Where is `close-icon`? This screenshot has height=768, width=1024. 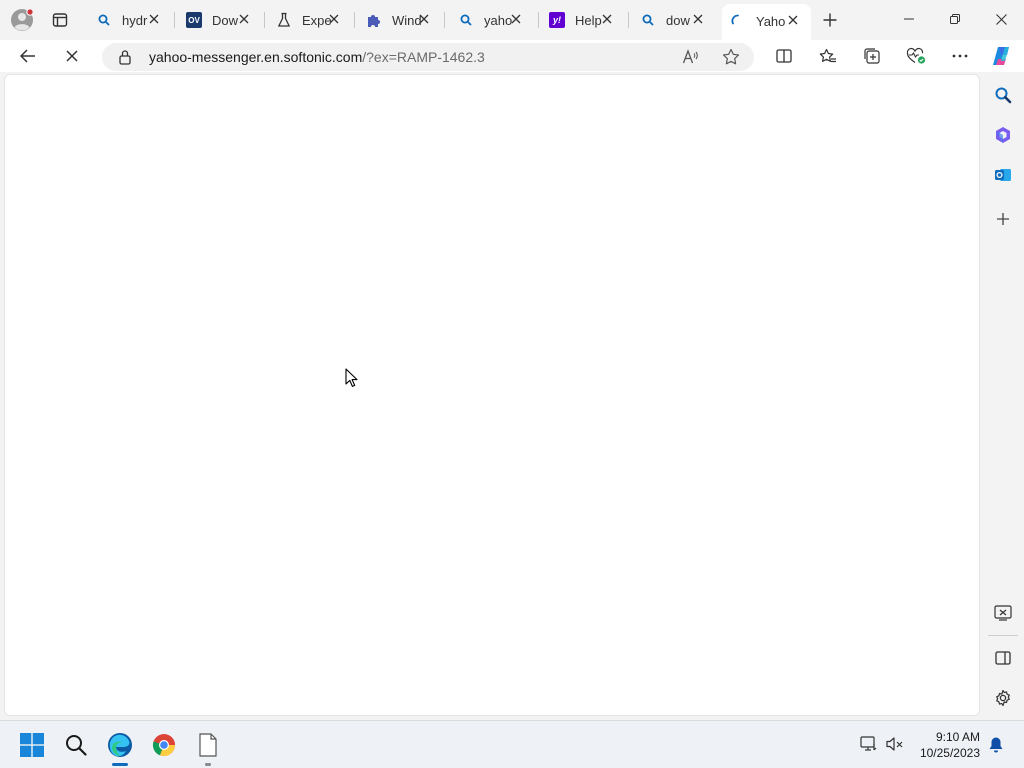
close-icon is located at coordinates (1001, 19).